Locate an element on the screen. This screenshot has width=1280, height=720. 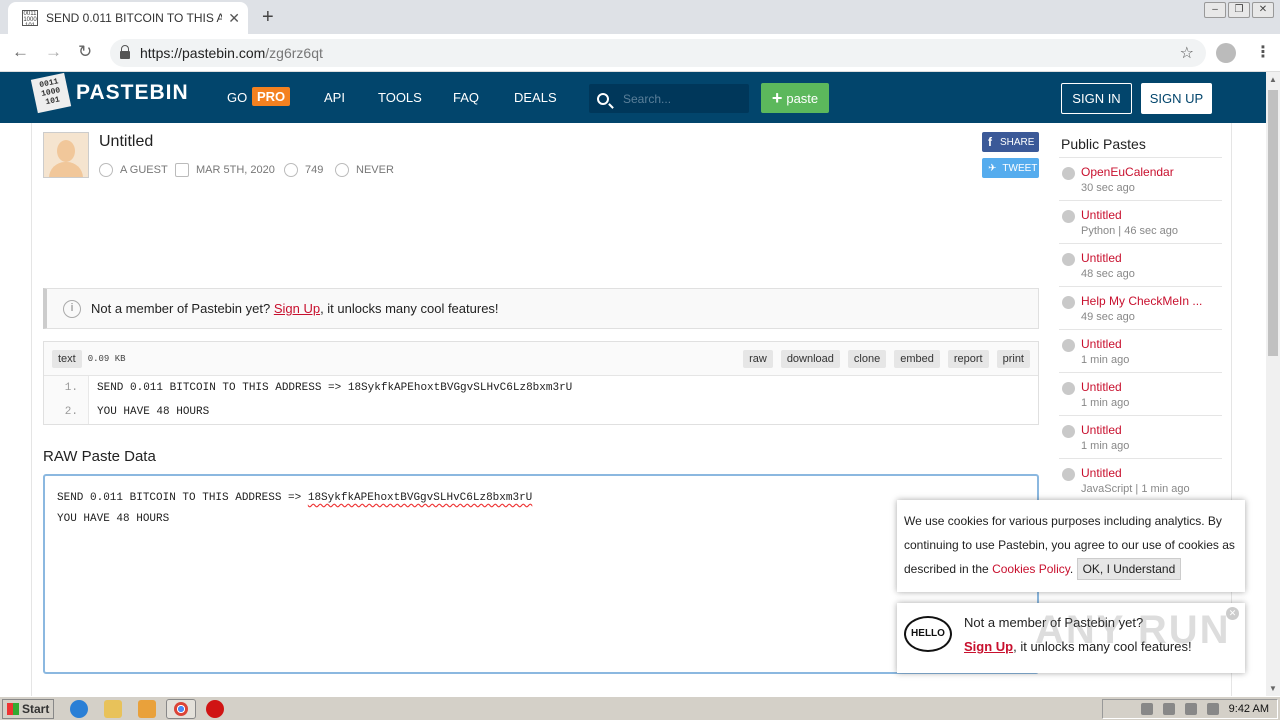
meta-expires: NEVER is located at coordinates (364, 170).